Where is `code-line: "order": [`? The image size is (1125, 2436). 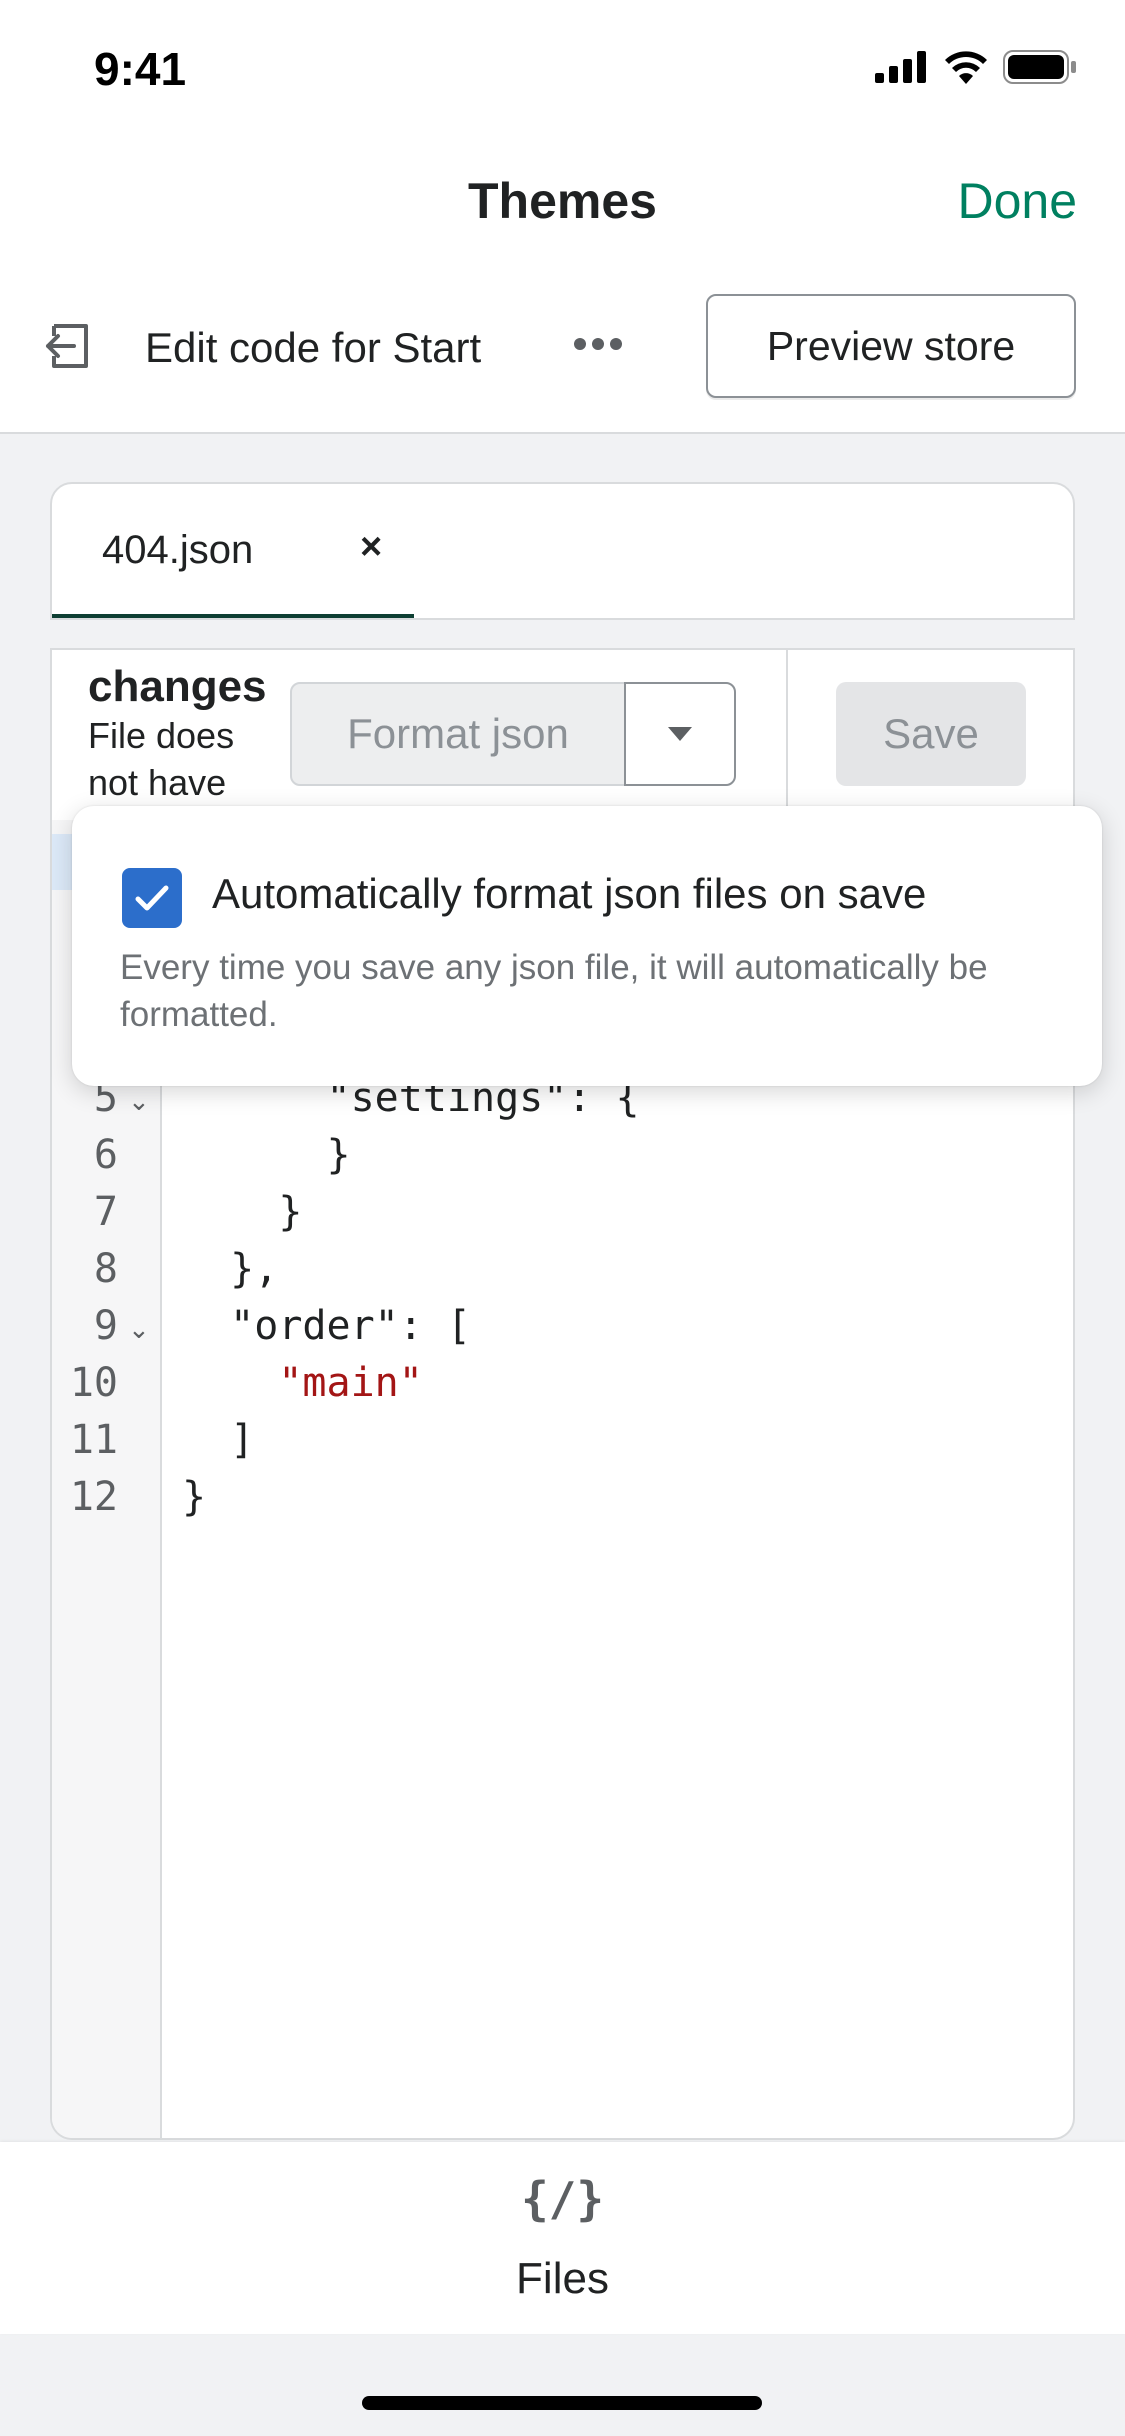
code-line: "order": [ is located at coordinates (326, 1326).